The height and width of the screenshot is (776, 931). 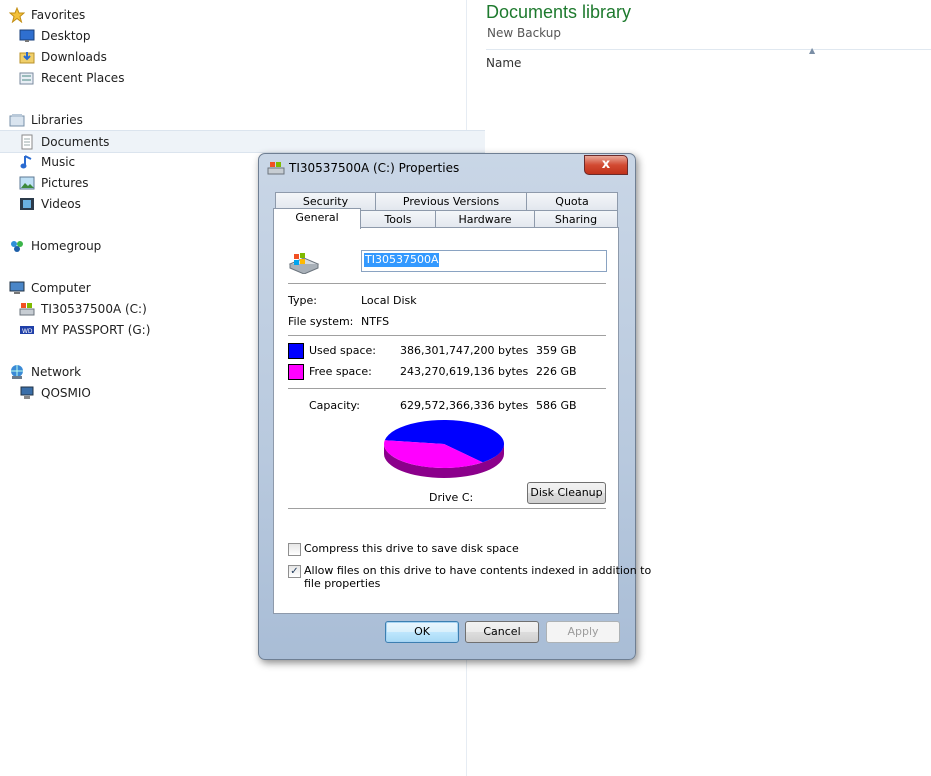 What do you see at coordinates (576, 219) in the screenshot?
I see `tab-sharing: Sharing` at bounding box center [576, 219].